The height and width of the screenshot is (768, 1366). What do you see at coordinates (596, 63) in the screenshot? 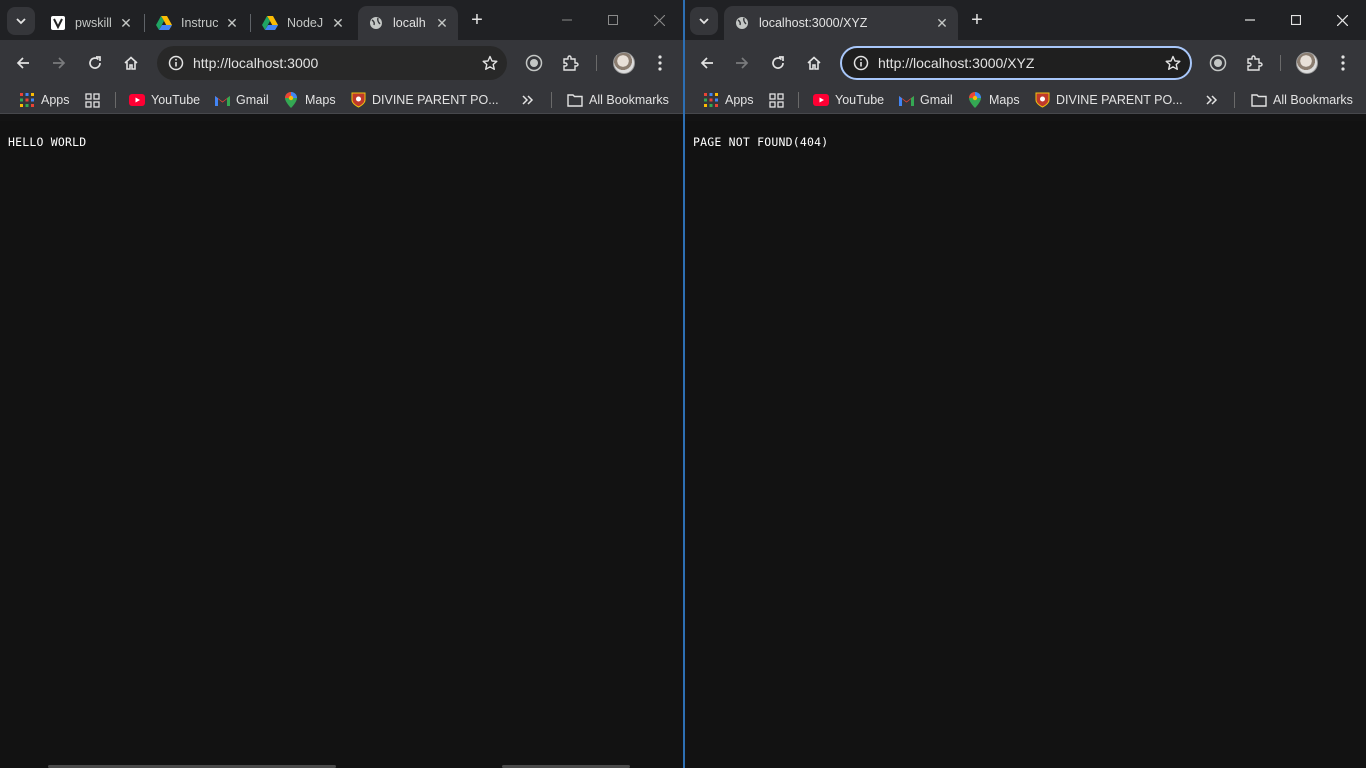
I see `toolbar-separator` at bounding box center [596, 63].